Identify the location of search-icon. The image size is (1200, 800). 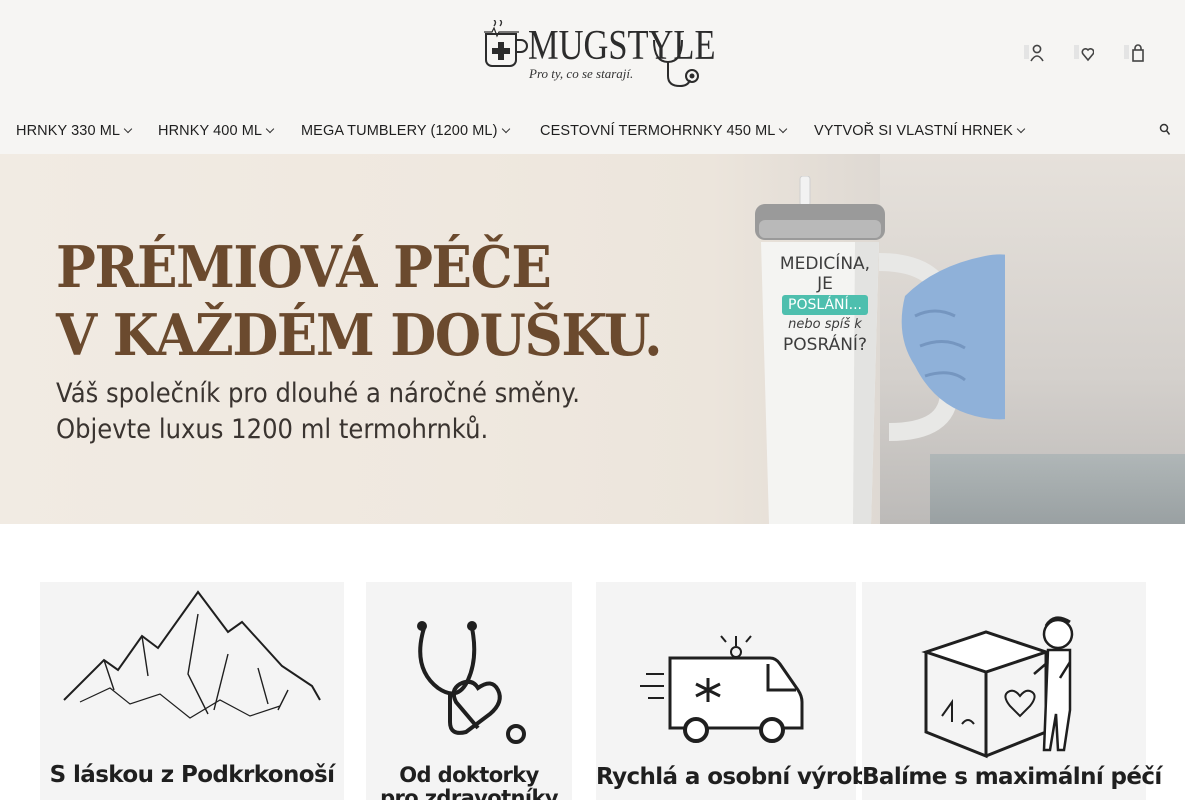
(1165, 130).